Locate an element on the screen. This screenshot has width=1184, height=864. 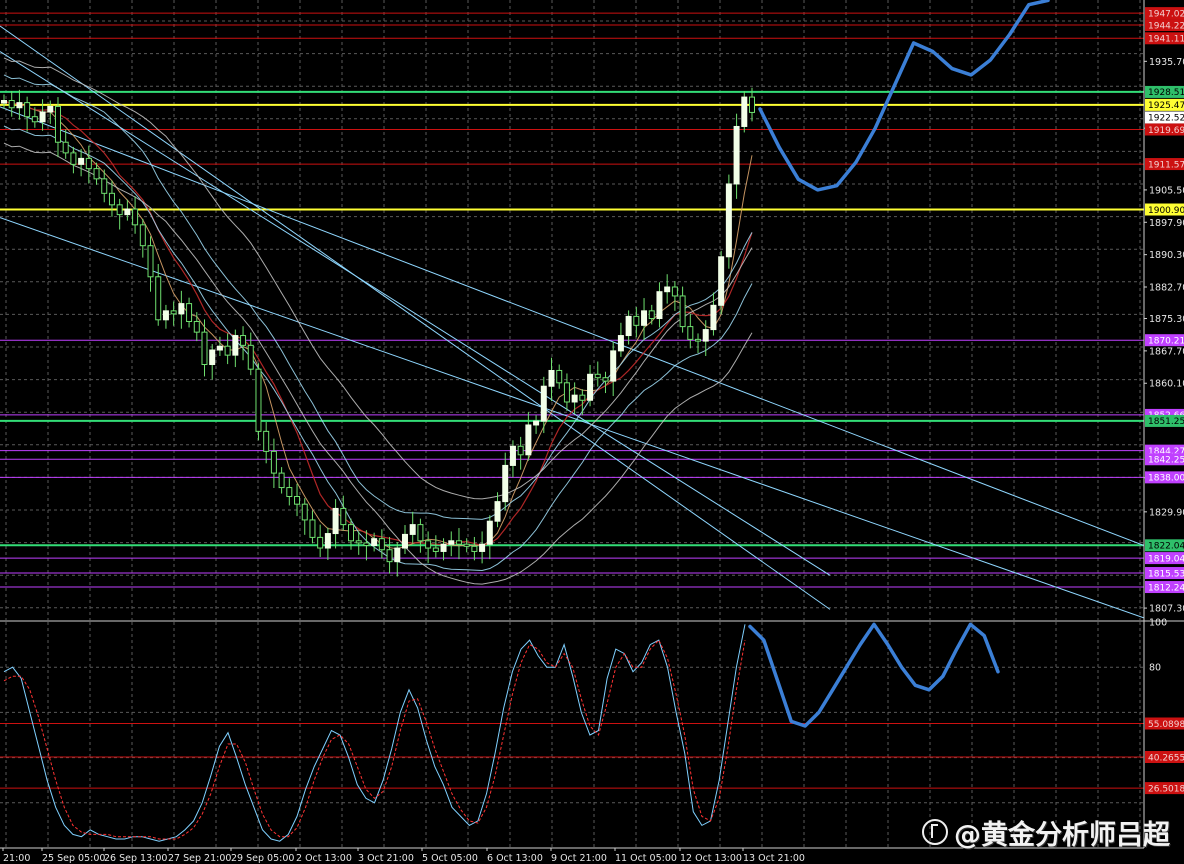
level-badge-label: 1870.21 is located at coordinates (1166, 341).